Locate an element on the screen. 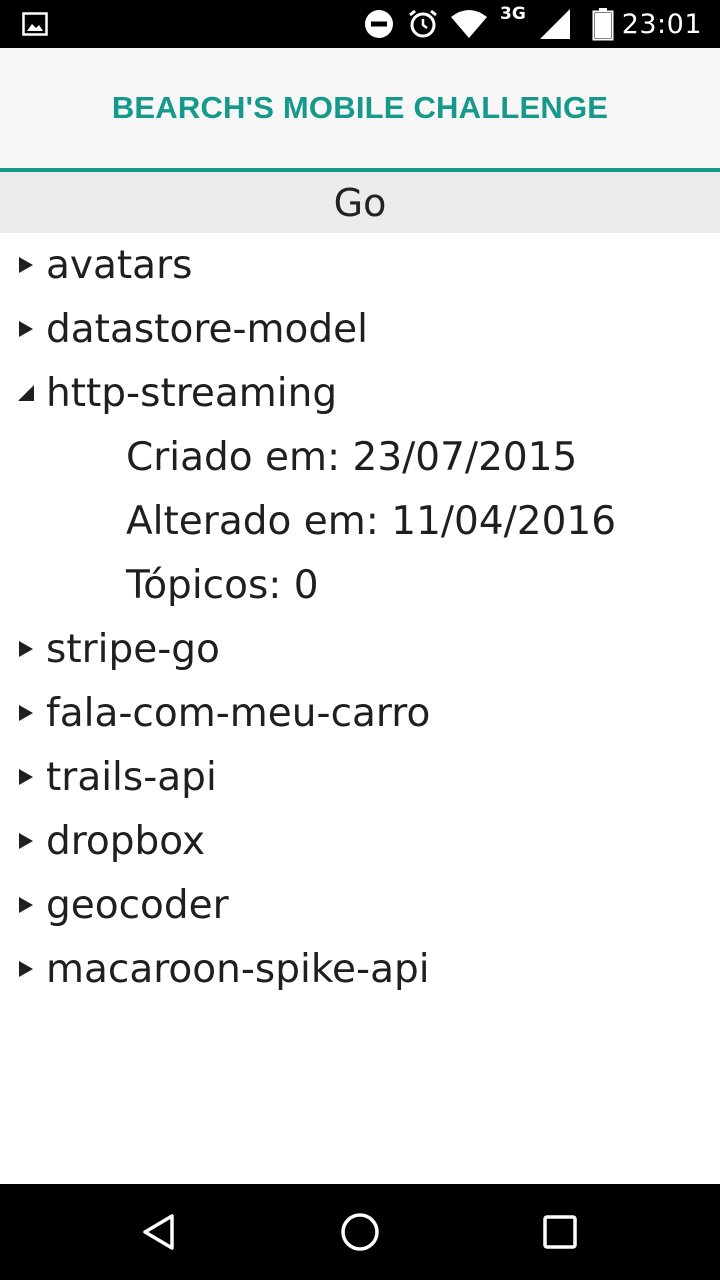 The width and height of the screenshot is (720, 1280). battery-icon is located at coordinates (603, 24).